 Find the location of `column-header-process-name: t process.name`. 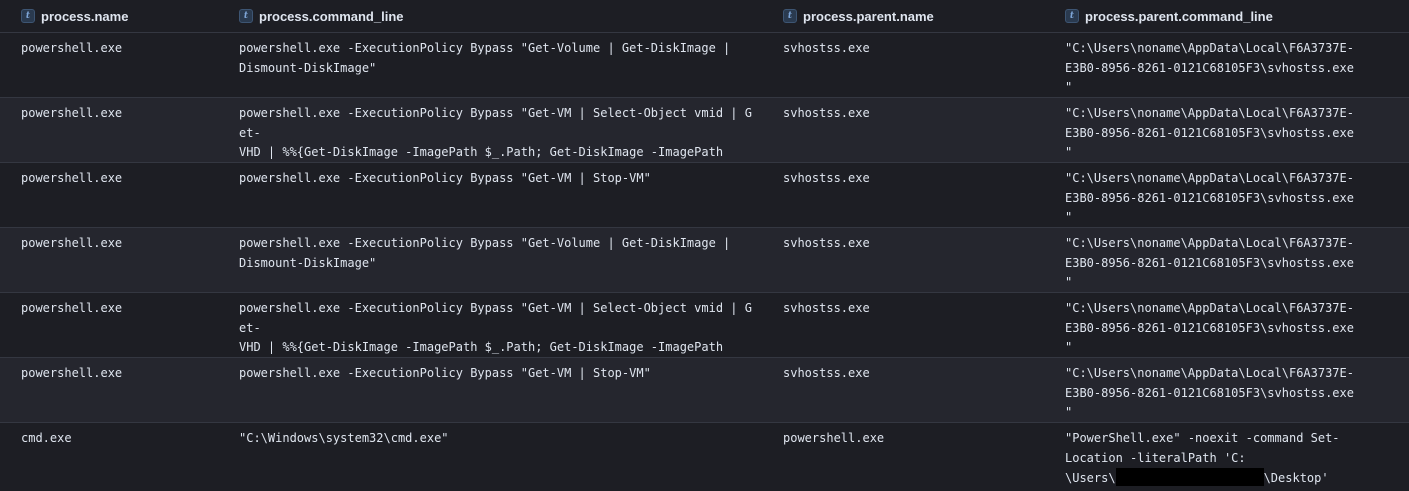

column-header-process-name: t process.name is located at coordinates (109, 16).